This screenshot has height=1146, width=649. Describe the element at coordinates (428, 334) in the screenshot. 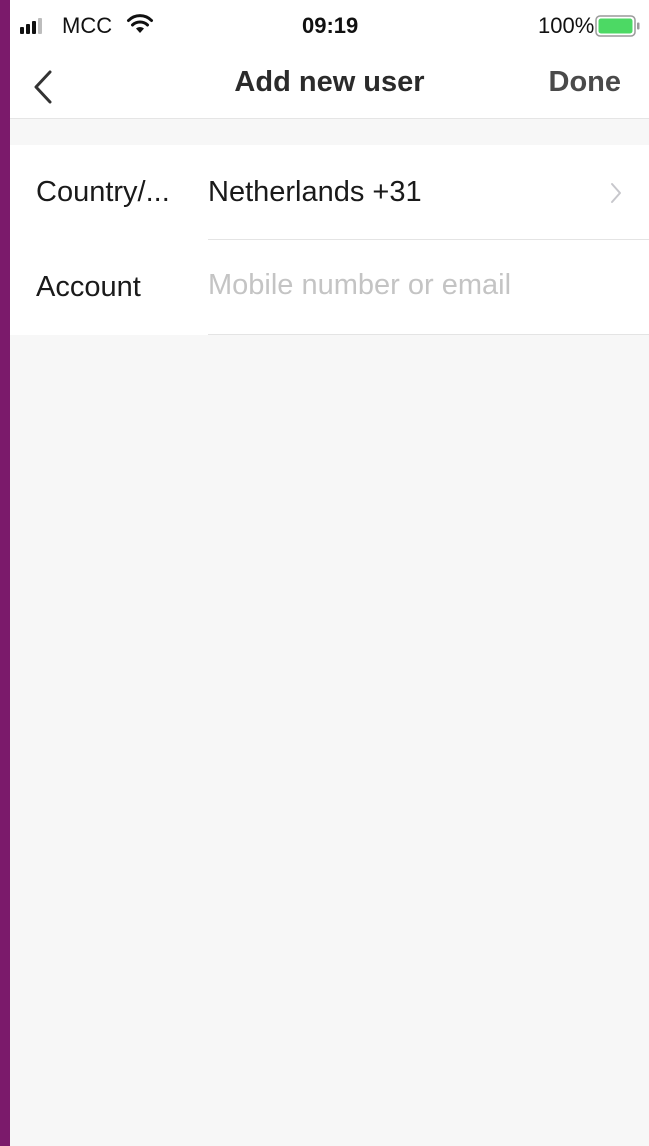

I see `row-divider` at that location.